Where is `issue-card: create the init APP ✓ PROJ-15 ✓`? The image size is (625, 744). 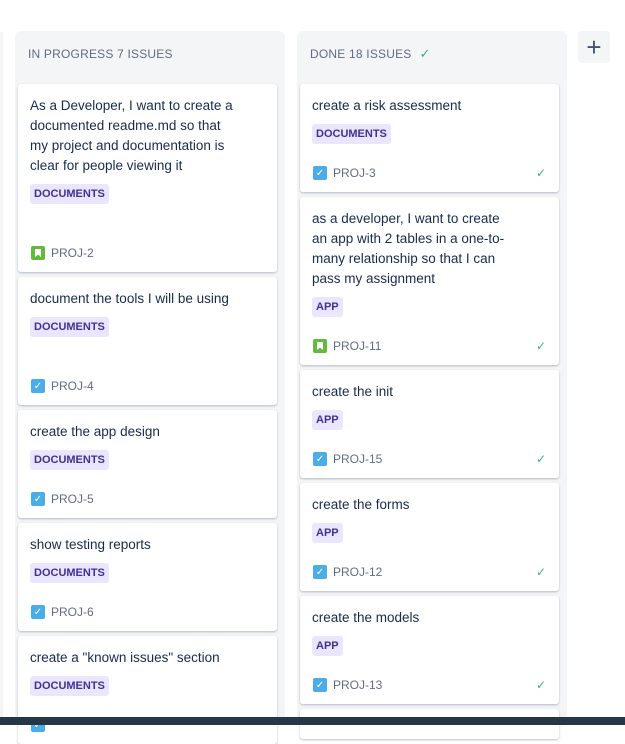 issue-card: create the init APP ✓ PROJ-15 ✓ is located at coordinates (429, 424).